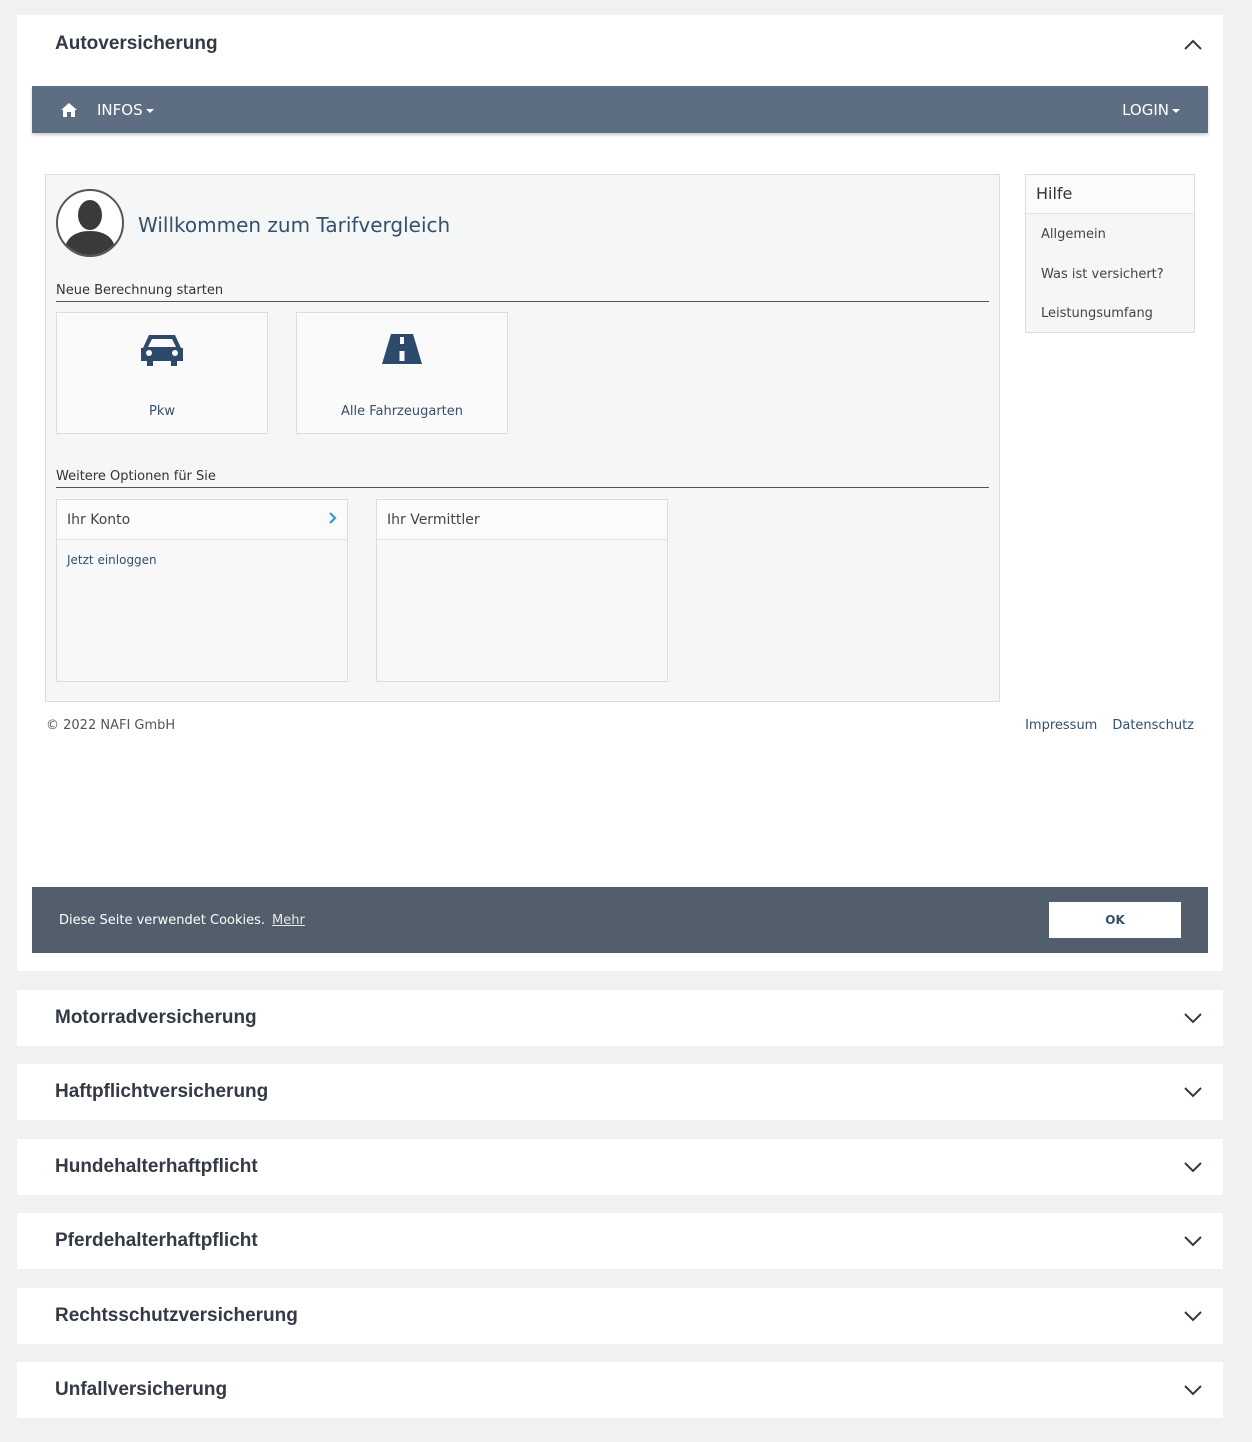 This screenshot has height=1442, width=1252. Describe the element at coordinates (162, 411) in the screenshot. I see `tile-pkw-label: Pkw` at that location.